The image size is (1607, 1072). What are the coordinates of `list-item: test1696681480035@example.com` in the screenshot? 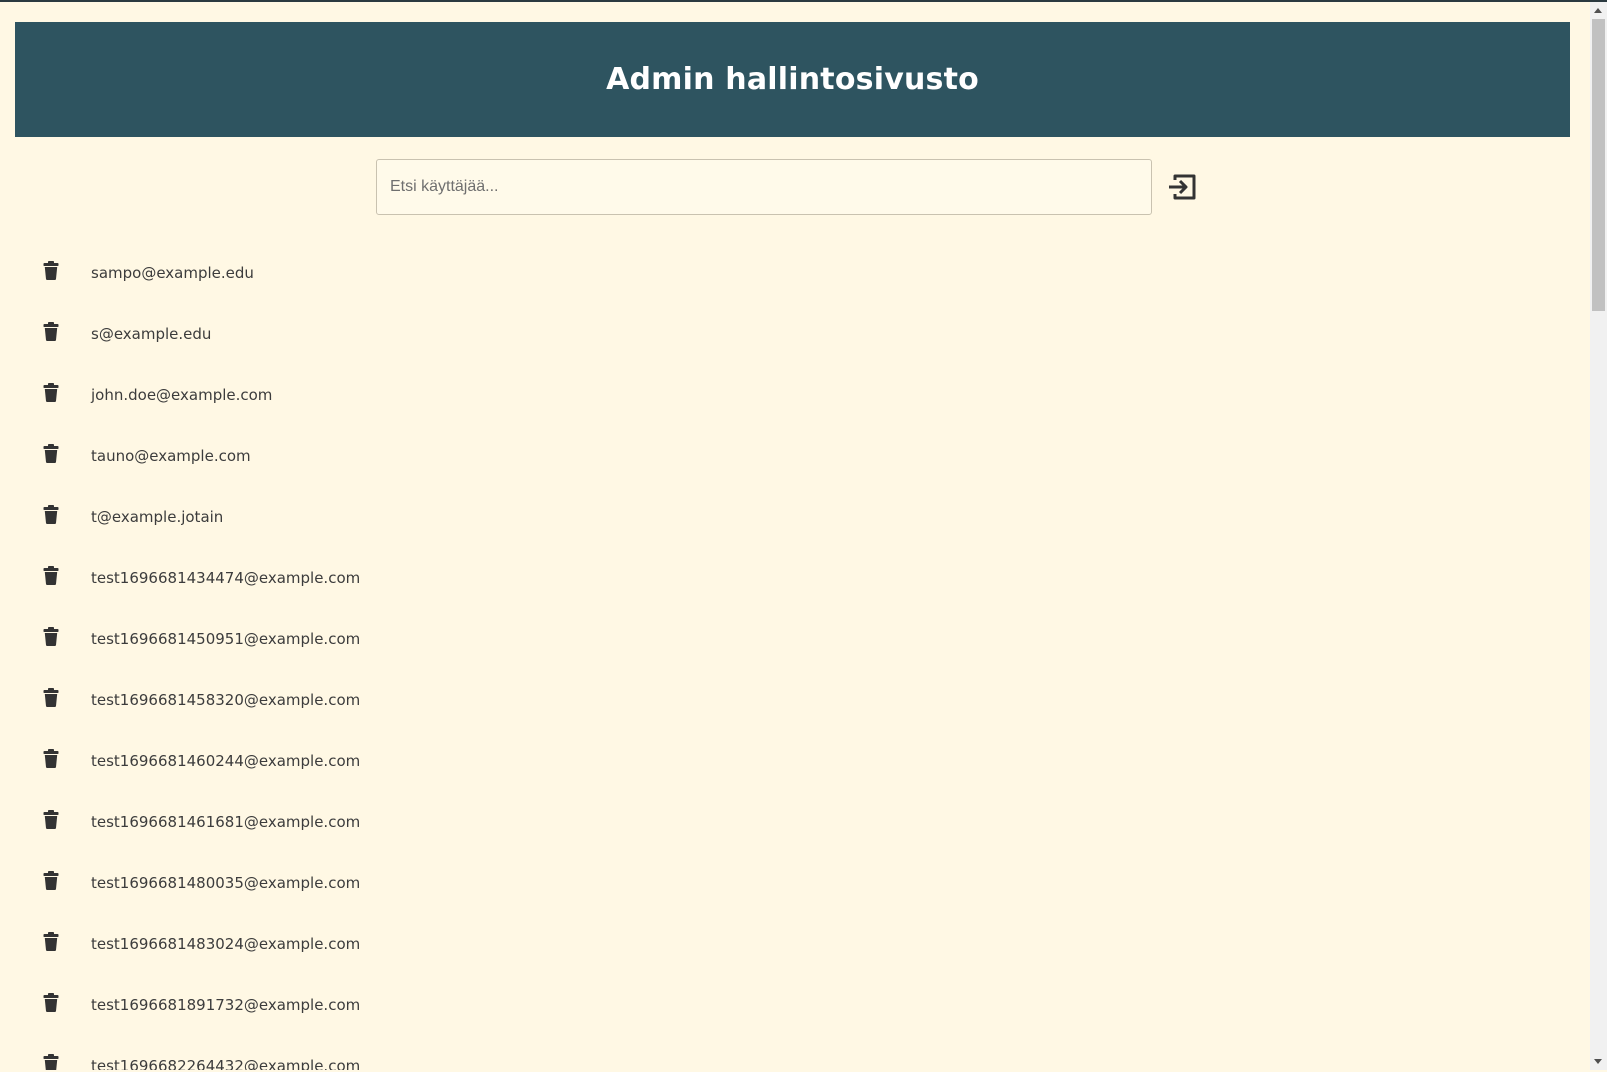 It's located at (180, 882).